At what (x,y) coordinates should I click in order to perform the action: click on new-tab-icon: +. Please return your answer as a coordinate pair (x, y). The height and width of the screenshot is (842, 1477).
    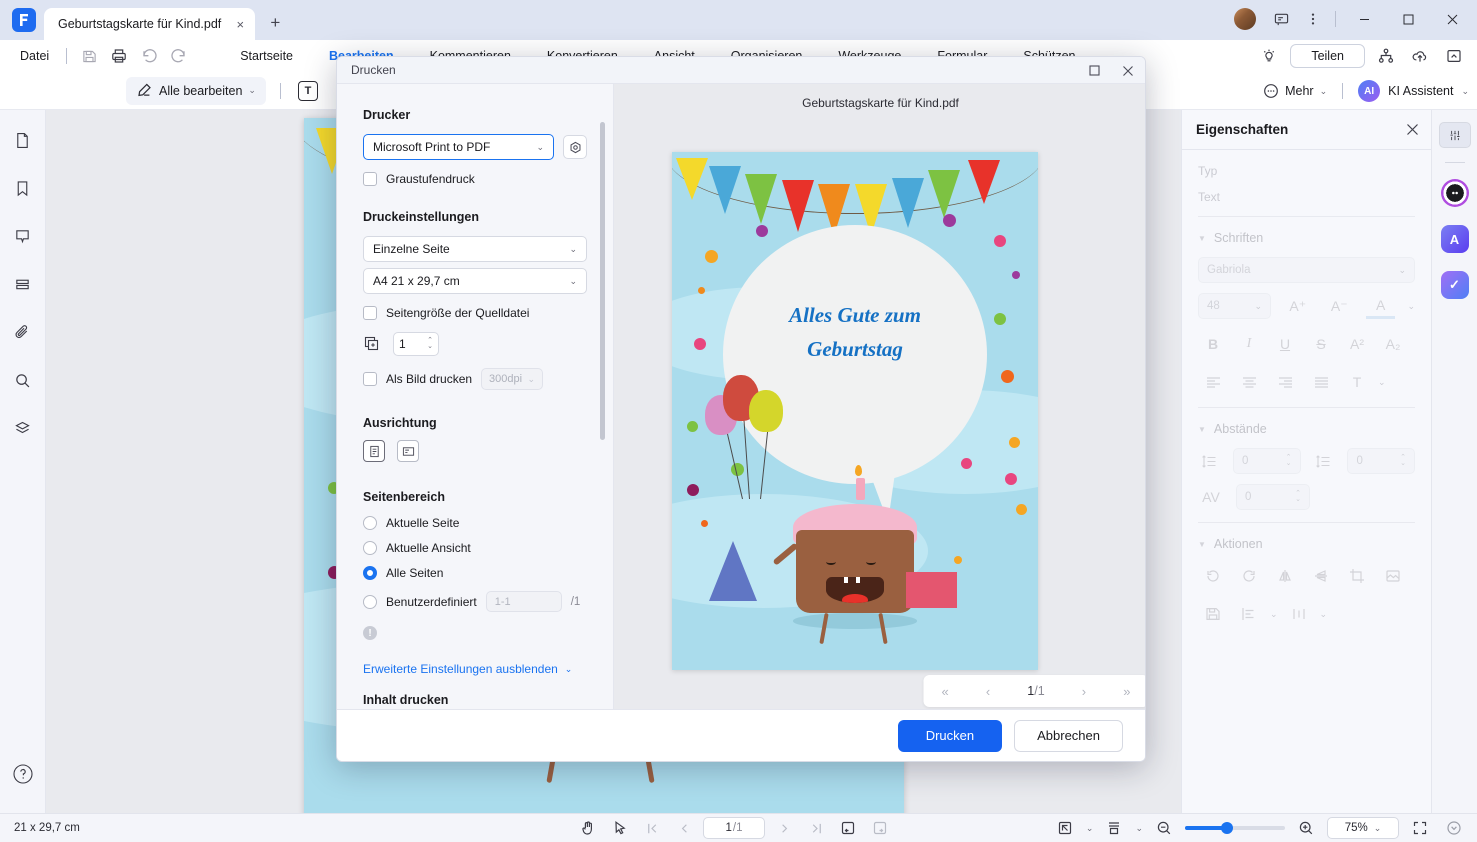
    Looking at the image, I should click on (275, 23).